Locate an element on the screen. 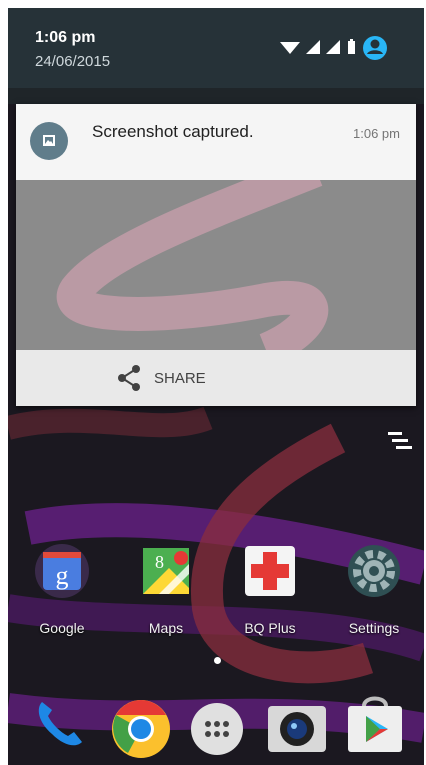 The height and width of the screenshot is (765, 426). app-maps: 8 Maps is located at coordinates (166, 594).